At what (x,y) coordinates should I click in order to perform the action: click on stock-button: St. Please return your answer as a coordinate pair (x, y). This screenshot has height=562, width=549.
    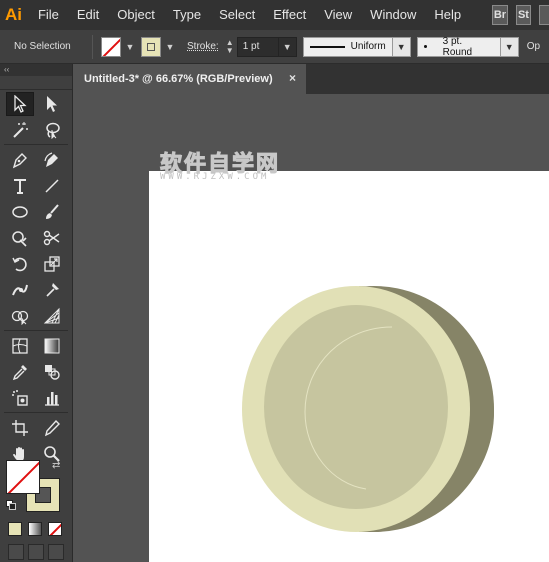
    Looking at the image, I should click on (523, 15).